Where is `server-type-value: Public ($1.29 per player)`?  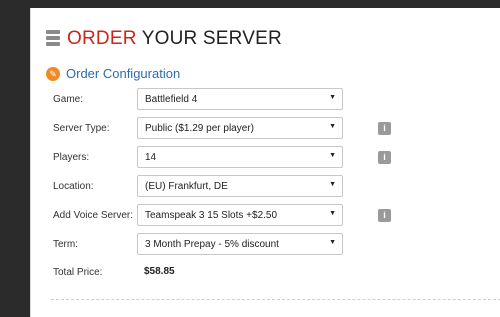 server-type-value: Public ($1.29 per player) is located at coordinates (199, 128).